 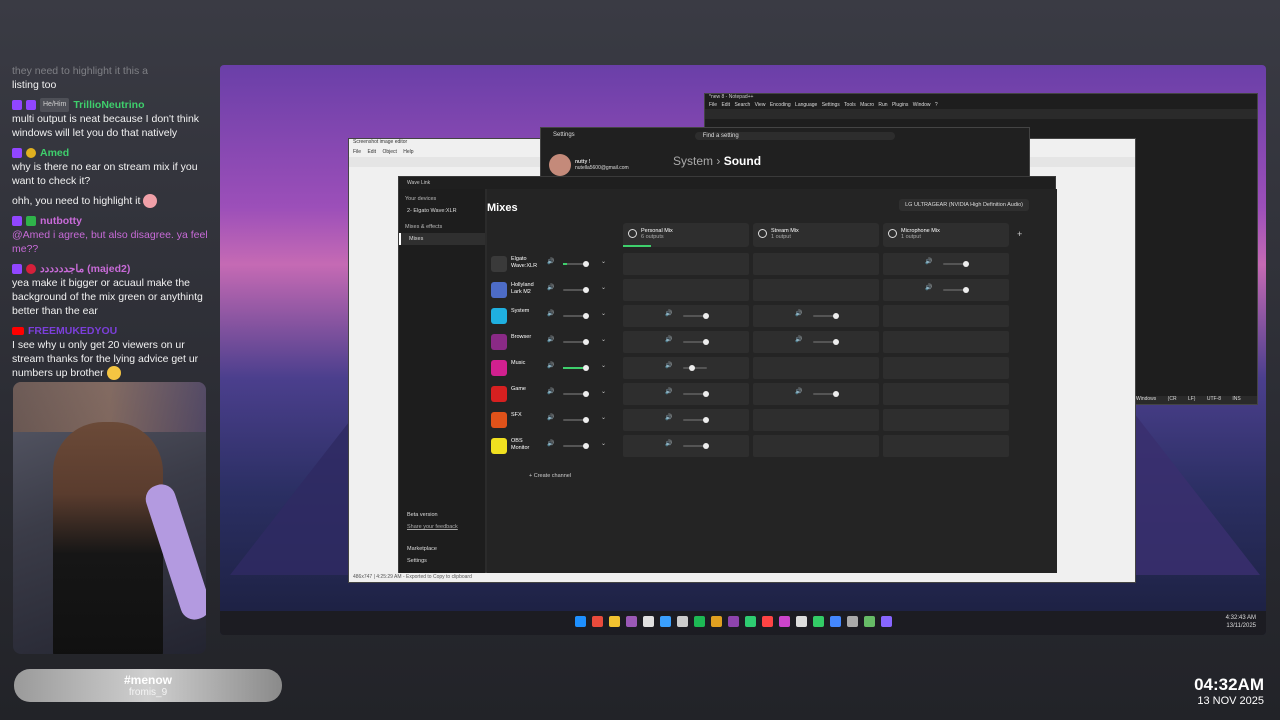 I want to click on channel-strip: System 🔊 ⌄, so click(x=553, y=316).